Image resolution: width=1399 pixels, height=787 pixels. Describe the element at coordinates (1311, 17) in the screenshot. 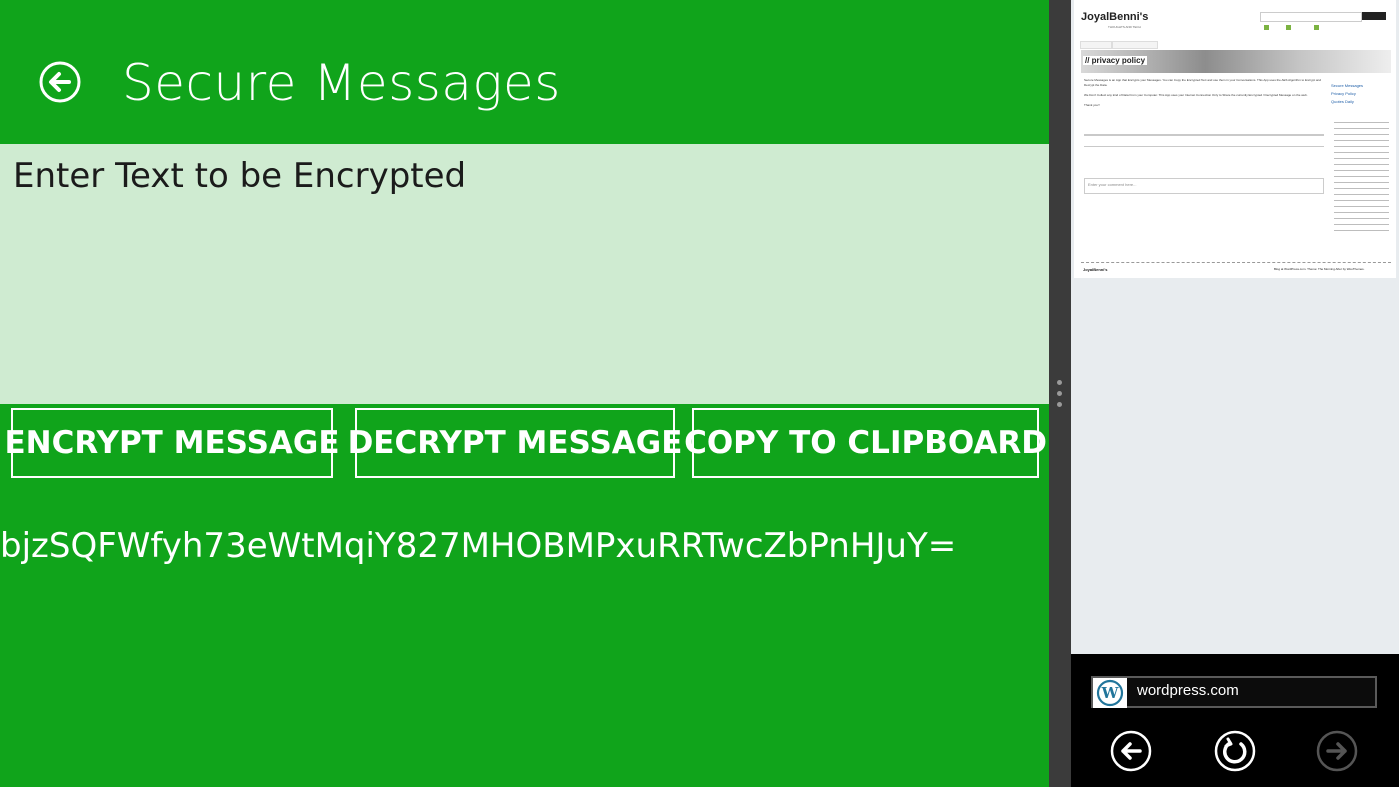

I see `search-box` at that location.